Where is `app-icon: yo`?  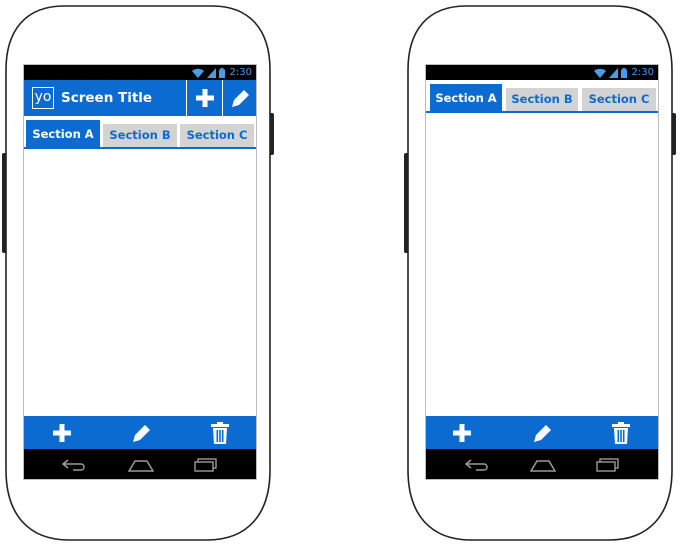 app-icon: yo is located at coordinates (43, 98).